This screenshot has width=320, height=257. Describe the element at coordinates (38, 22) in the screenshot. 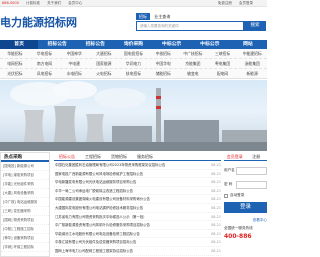

I see `site-logo: 电力能源招标网` at that location.